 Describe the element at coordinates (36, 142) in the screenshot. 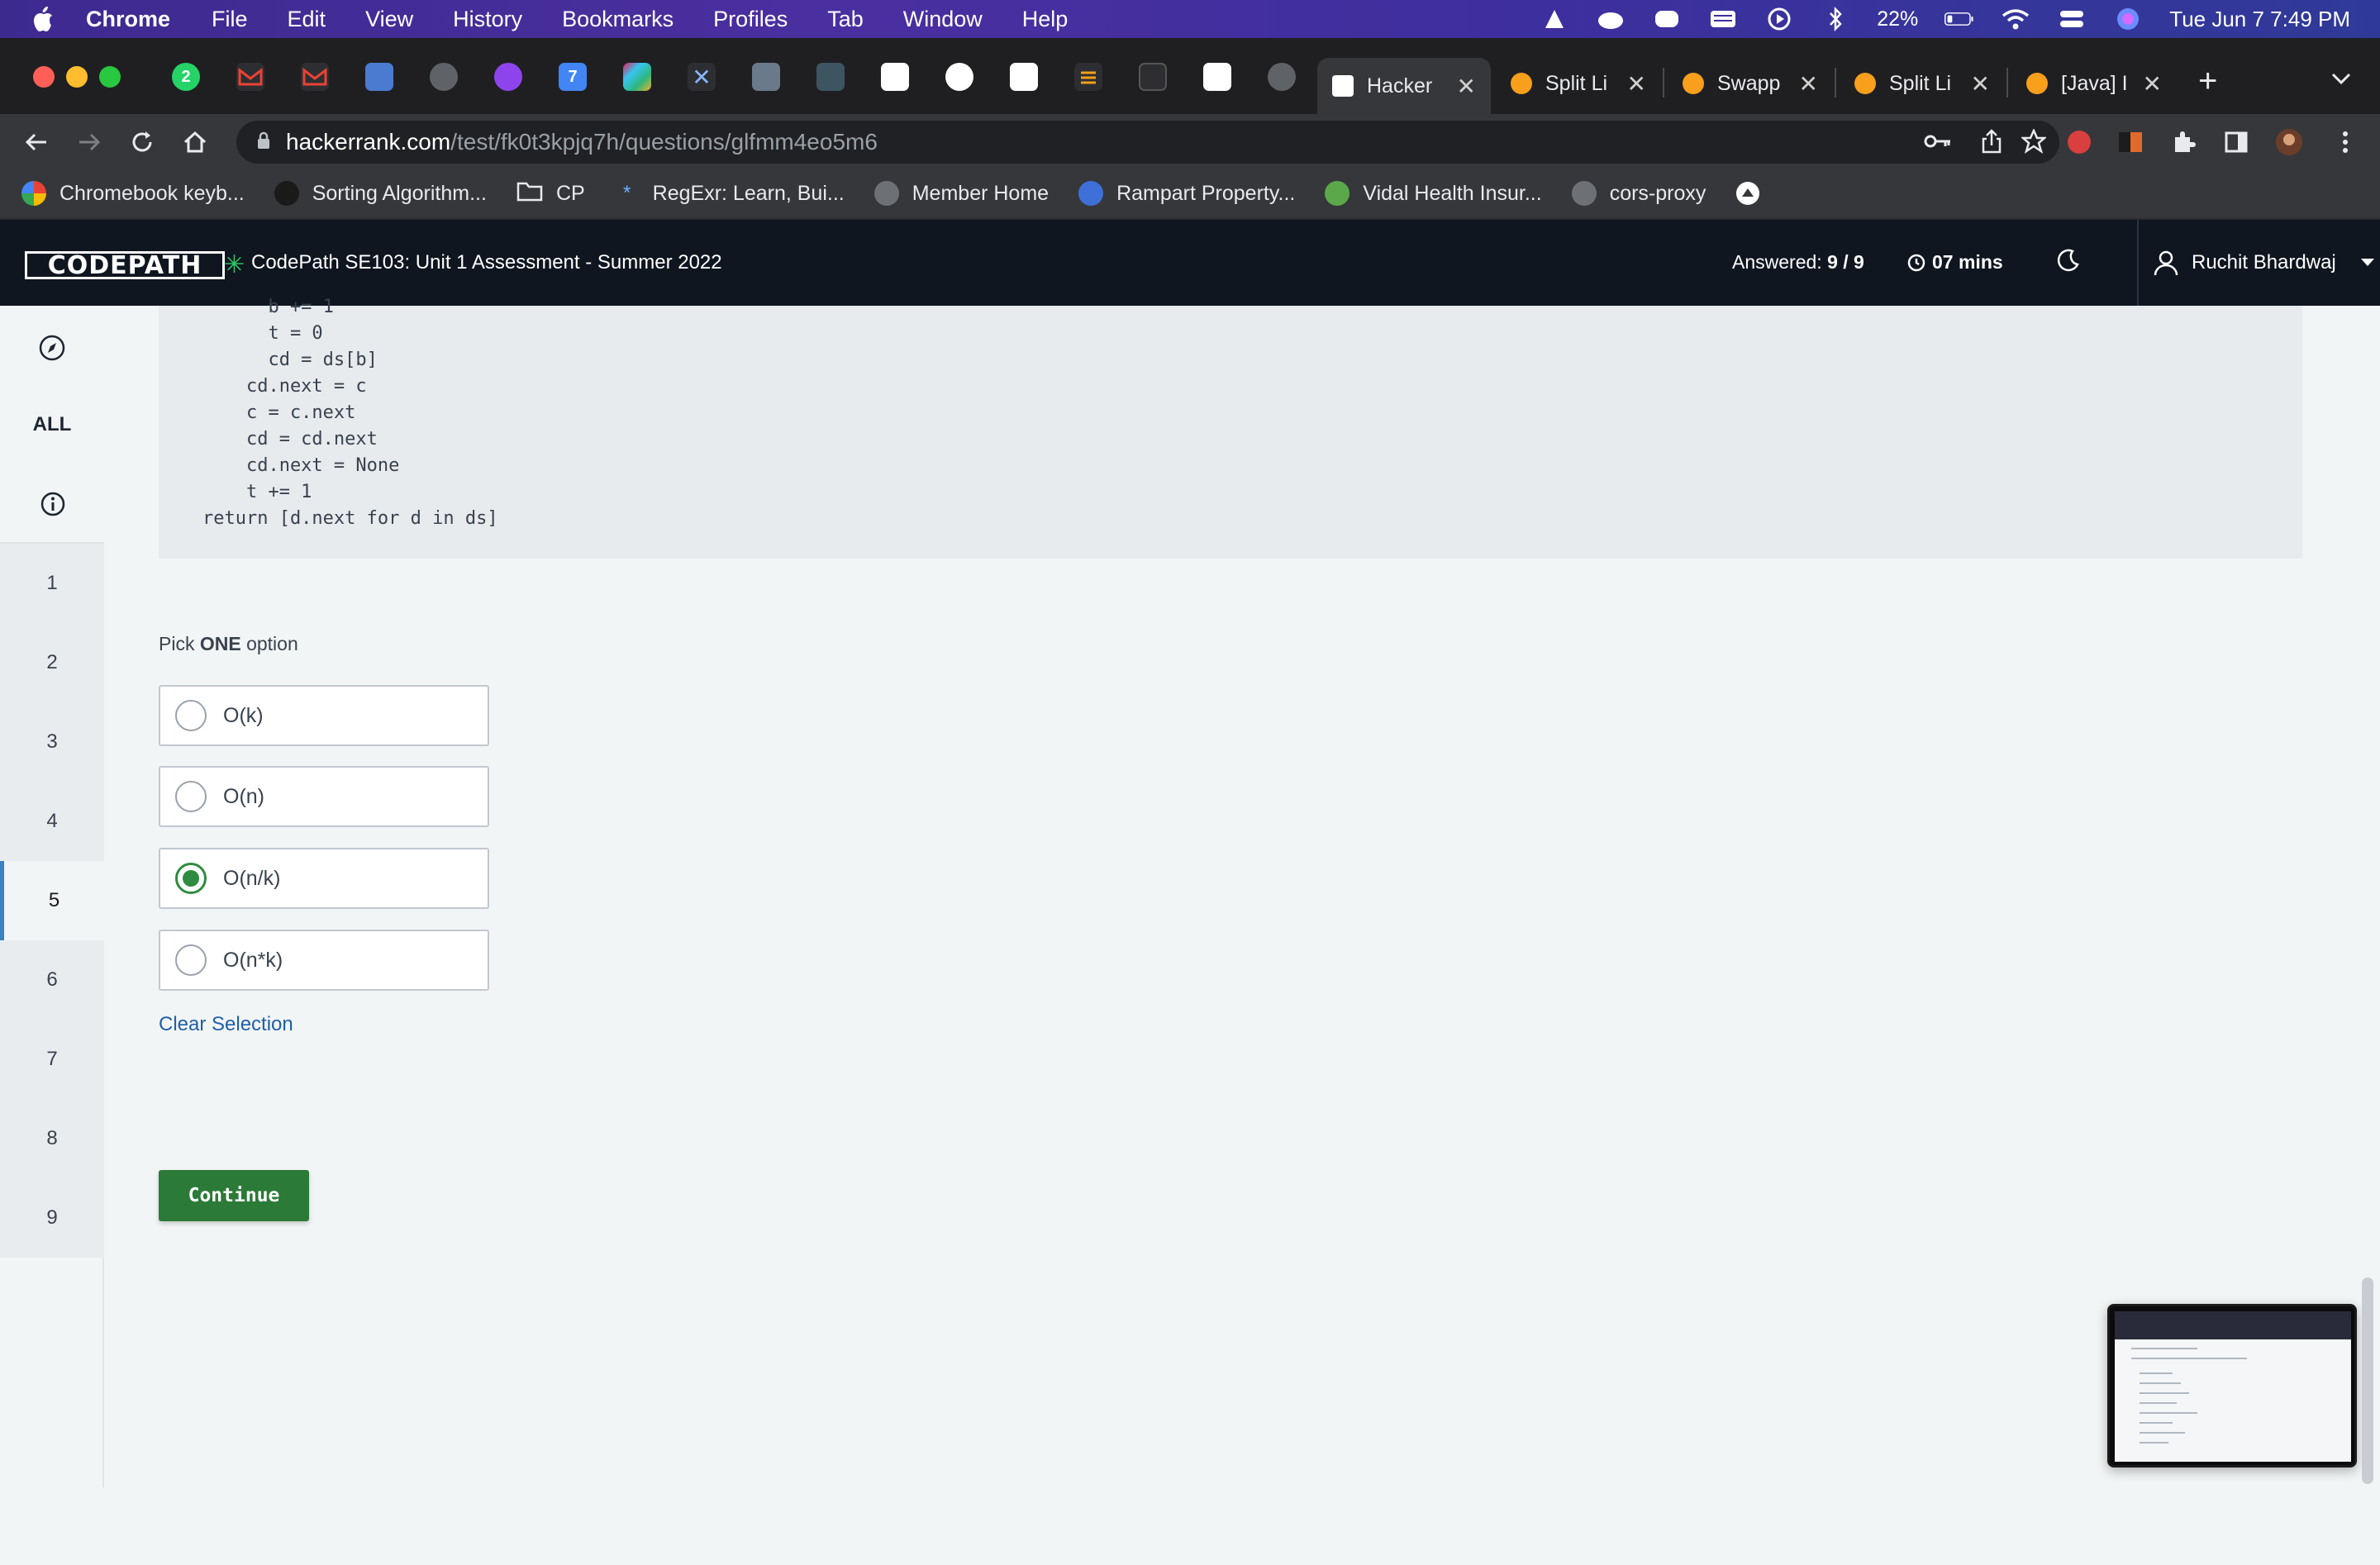

I see `back-icon` at that location.